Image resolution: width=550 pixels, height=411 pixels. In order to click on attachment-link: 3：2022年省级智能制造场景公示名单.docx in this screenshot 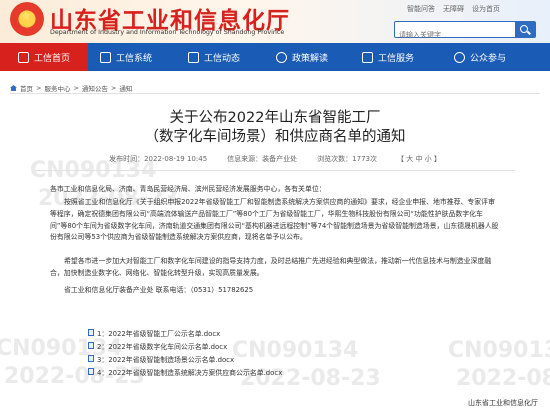, I will do `click(185, 358)`.